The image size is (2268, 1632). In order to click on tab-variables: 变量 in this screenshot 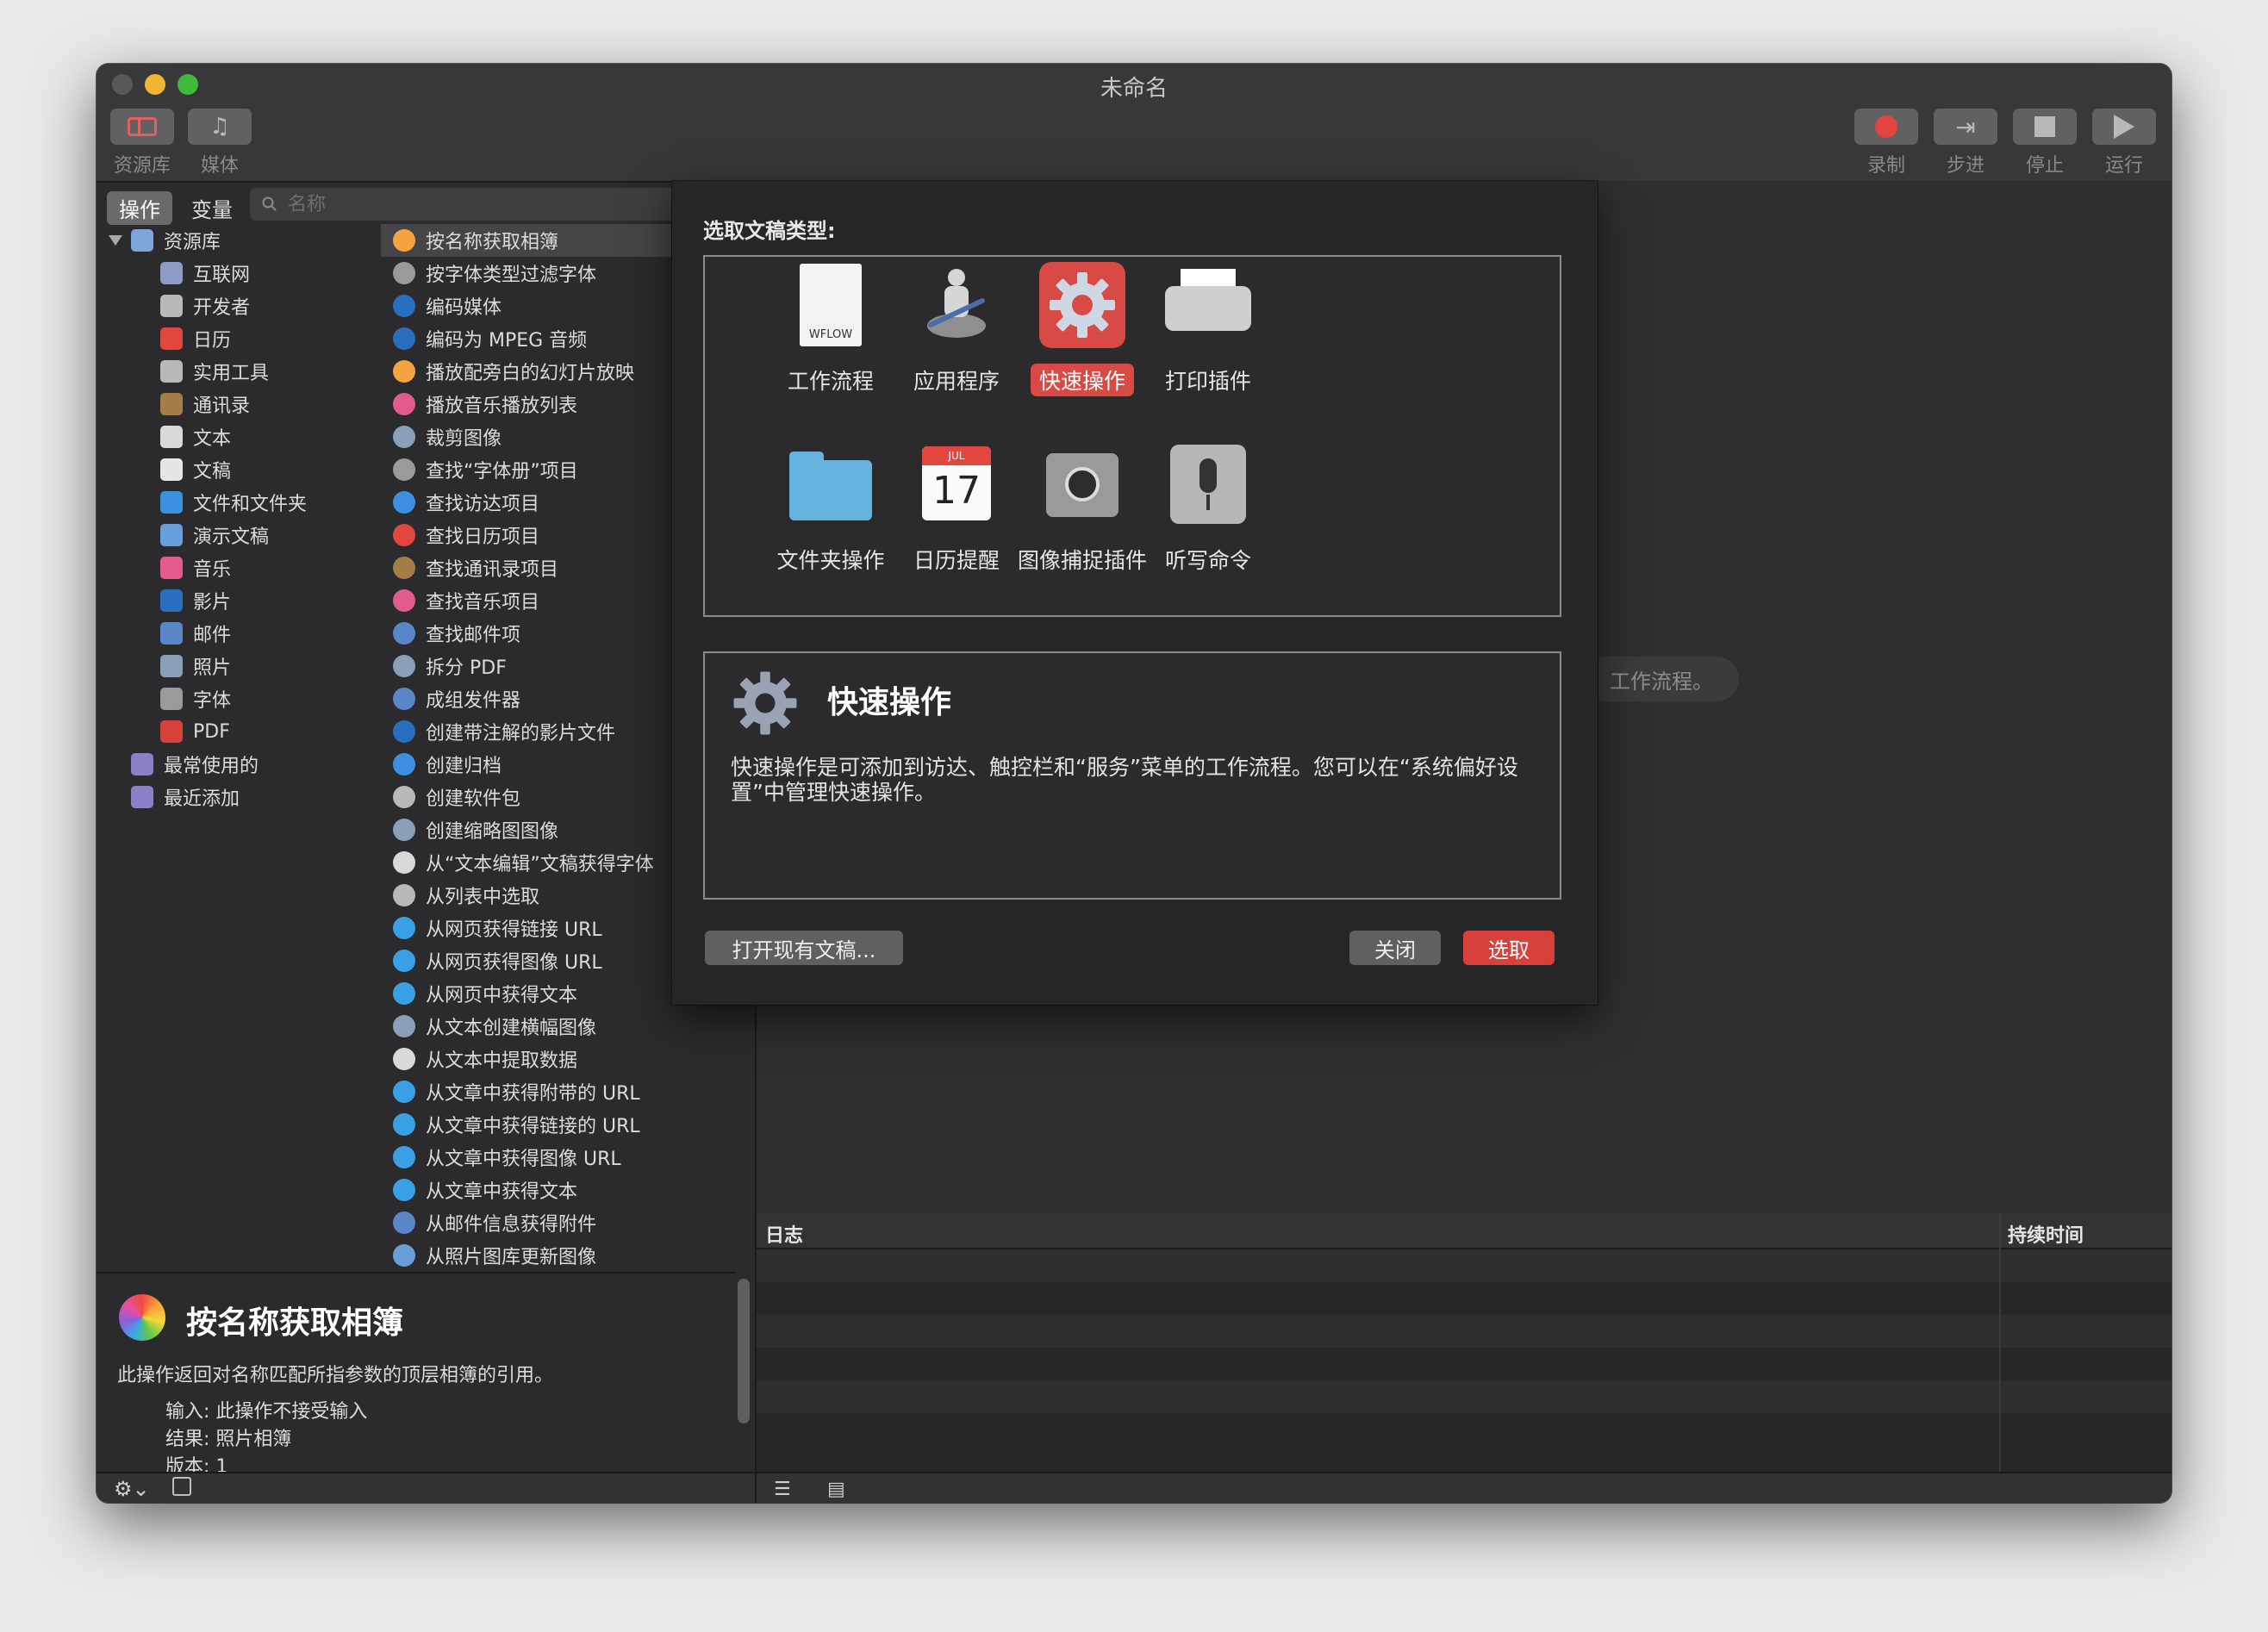, I will do `click(212, 208)`.